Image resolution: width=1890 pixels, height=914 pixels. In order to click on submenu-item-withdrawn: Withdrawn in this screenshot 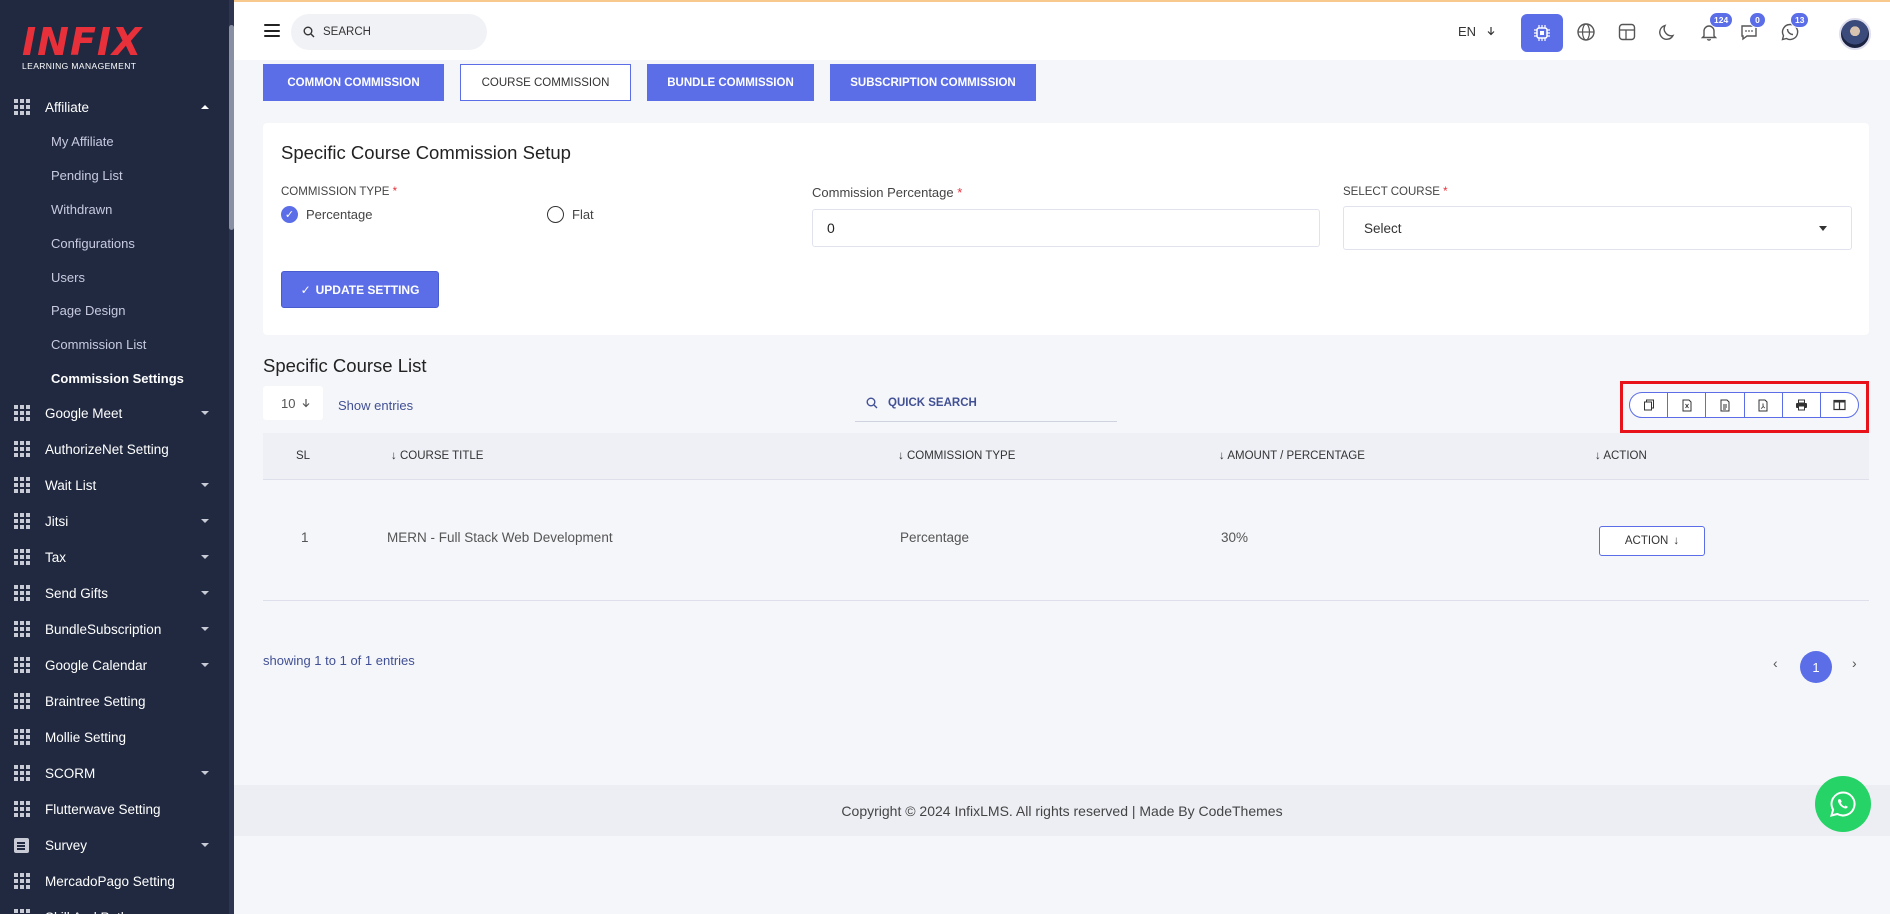, I will do `click(114, 210)`.